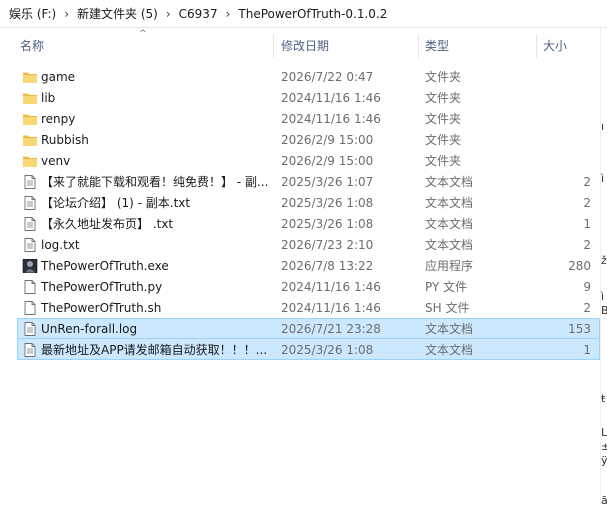 This screenshot has width=607, height=505. I want to click on file-date: 2026/7/23 2:10, so click(327, 245).